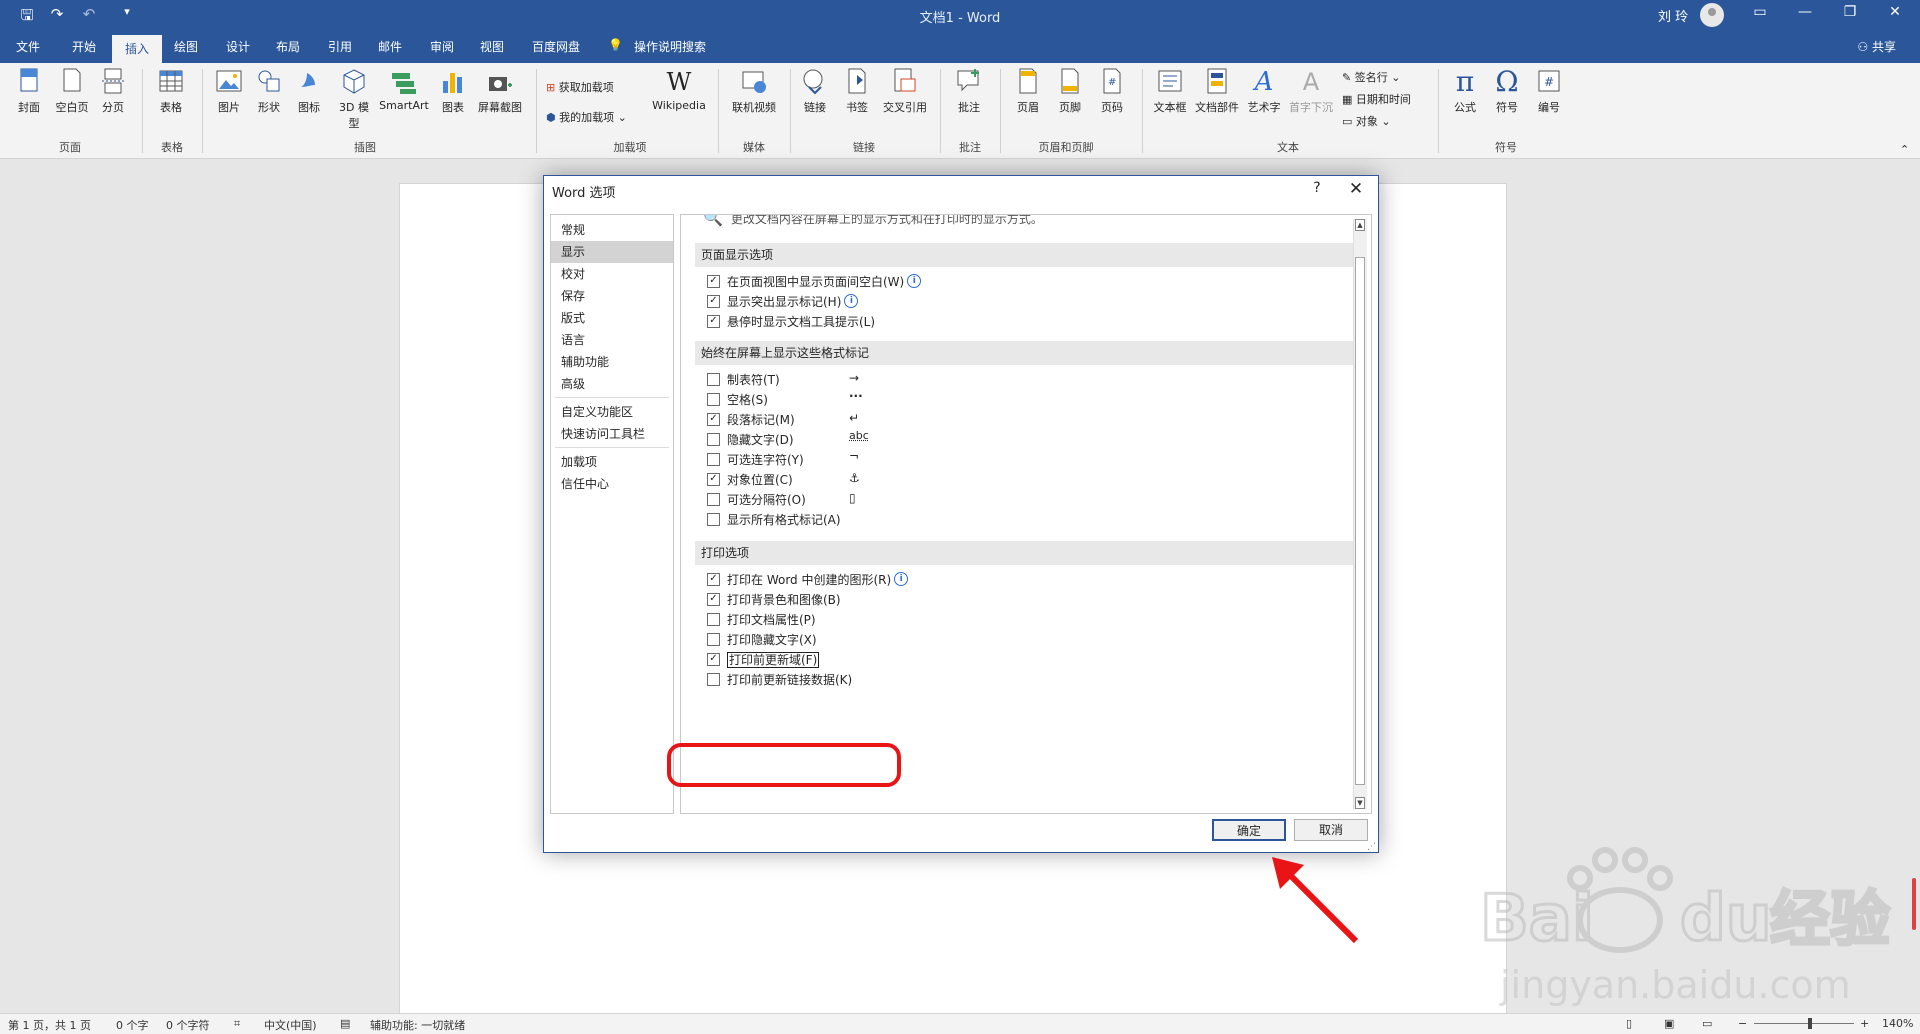  What do you see at coordinates (612, 434) in the screenshot?
I see `nav-quick-access-toolbar: 快速访问工具栏` at bounding box center [612, 434].